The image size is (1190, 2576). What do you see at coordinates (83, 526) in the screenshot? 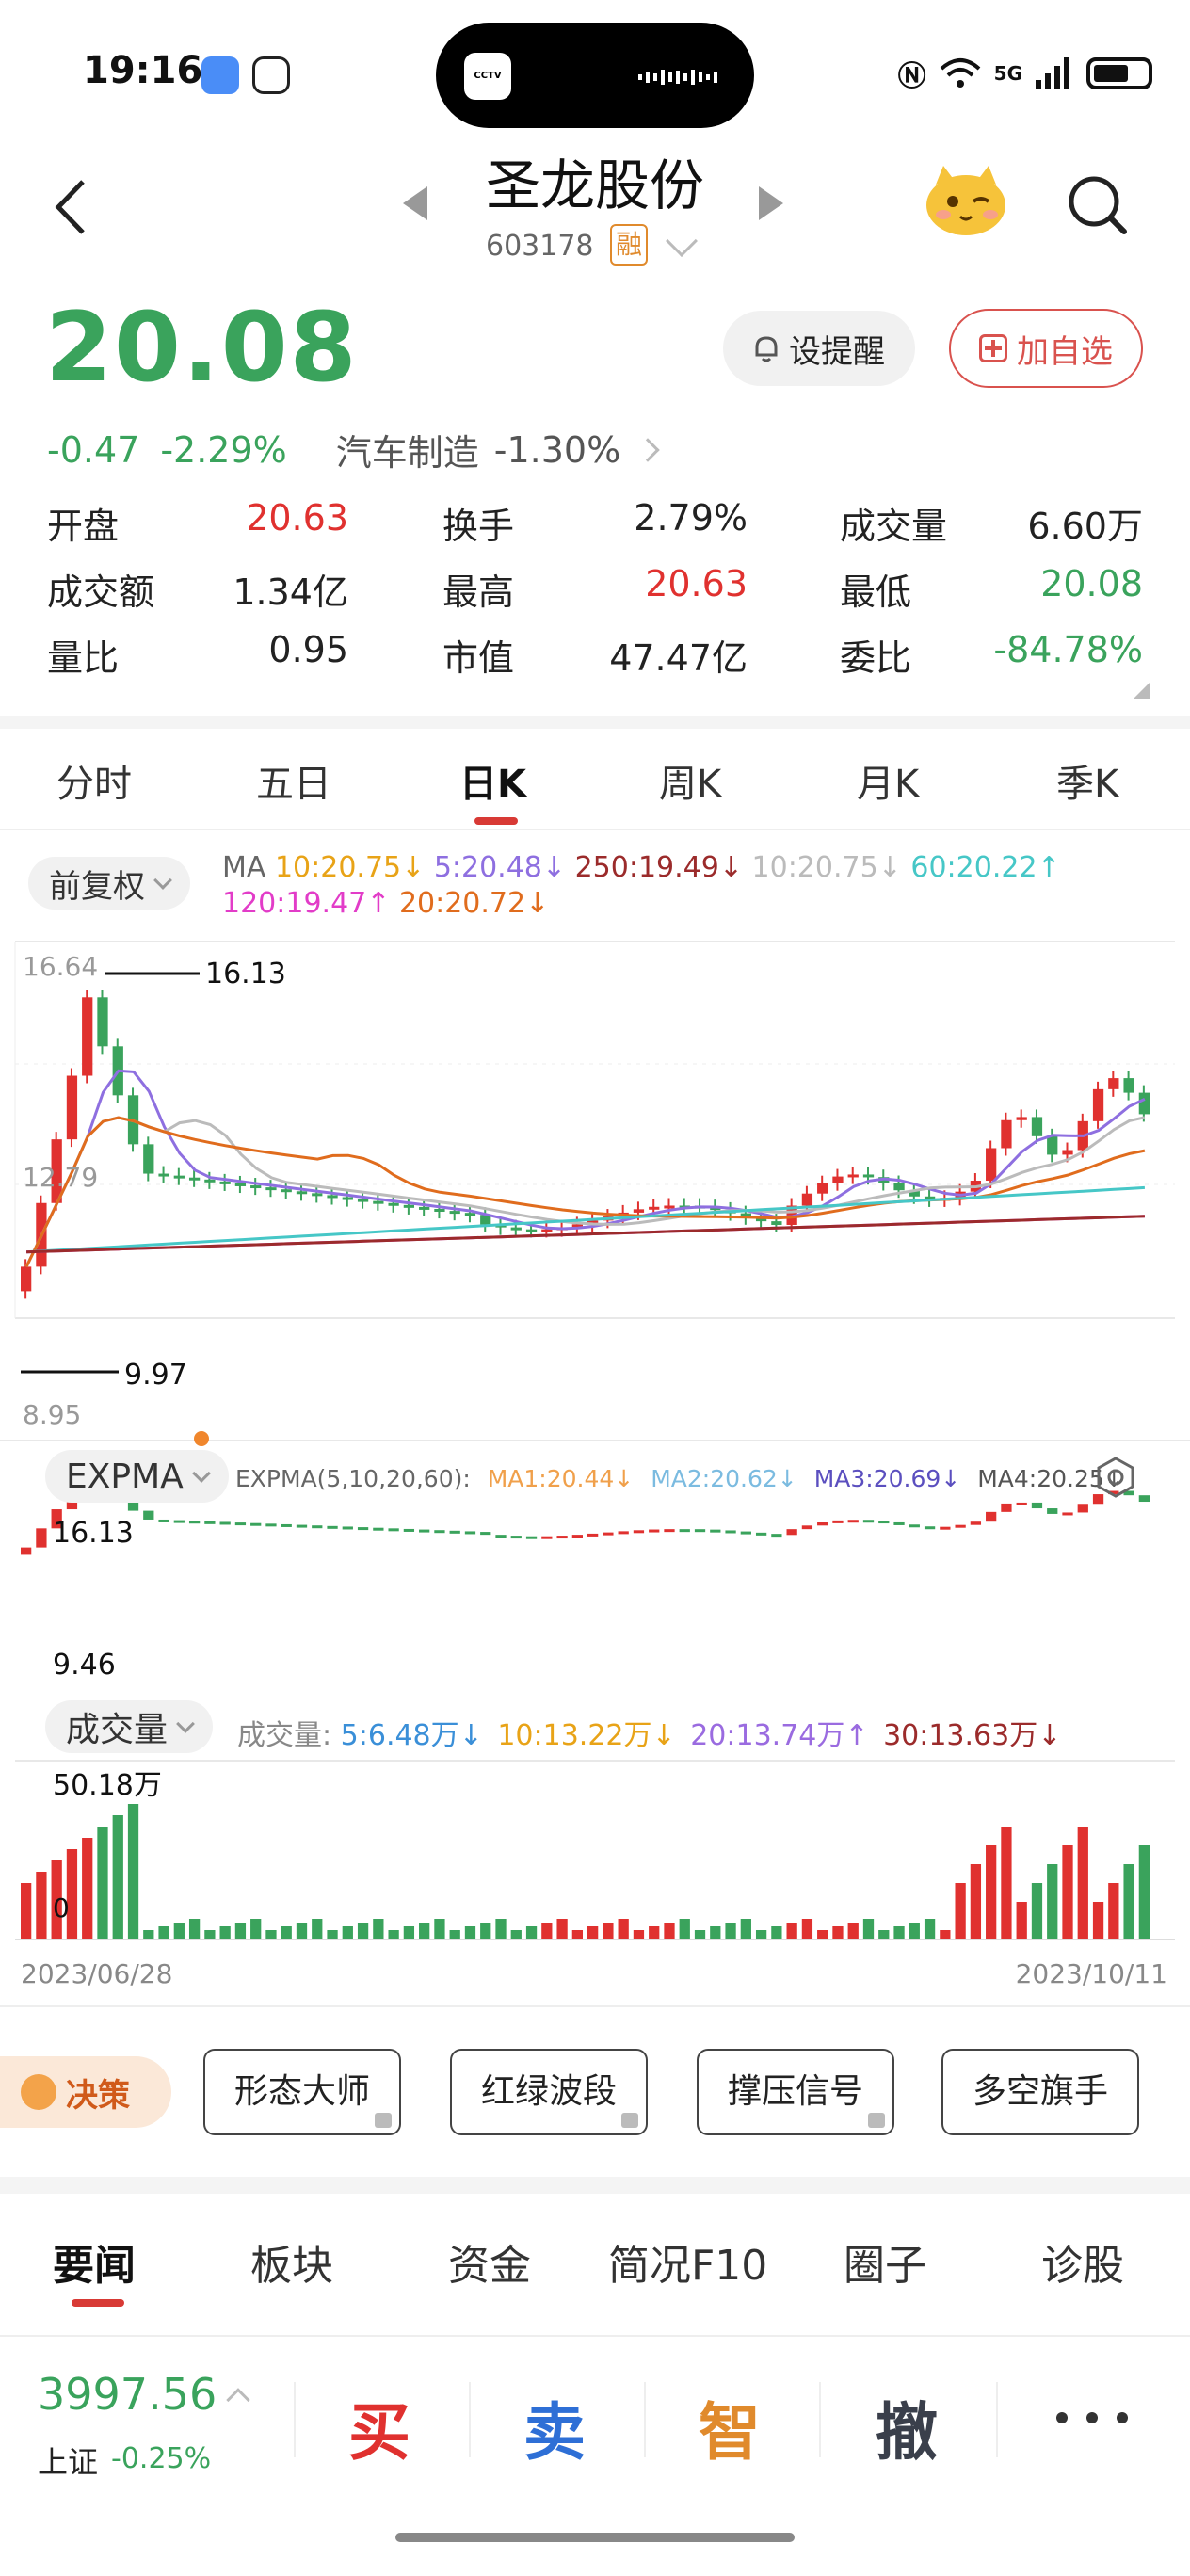
I see `stat-label: 开盘` at bounding box center [83, 526].